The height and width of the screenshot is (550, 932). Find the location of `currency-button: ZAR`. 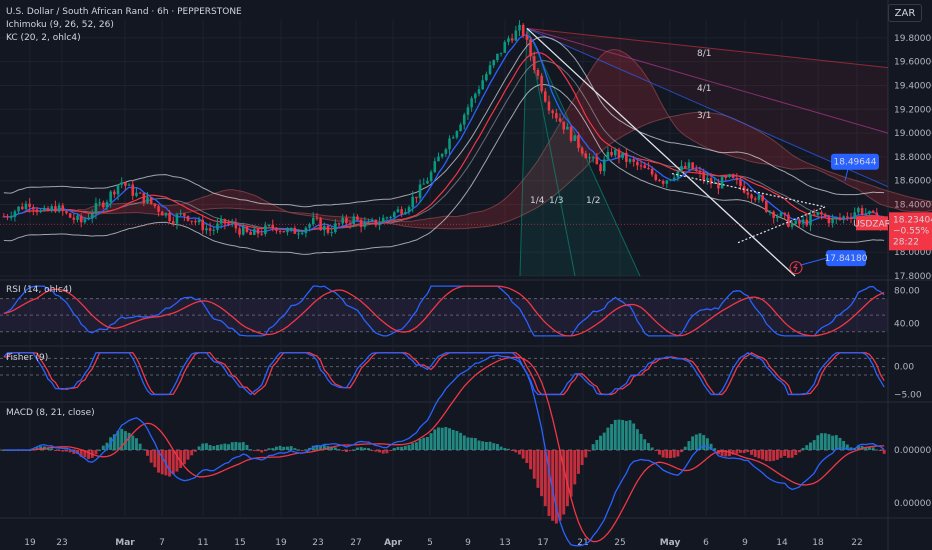

currency-button: ZAR is located at coordinates (905, 13).